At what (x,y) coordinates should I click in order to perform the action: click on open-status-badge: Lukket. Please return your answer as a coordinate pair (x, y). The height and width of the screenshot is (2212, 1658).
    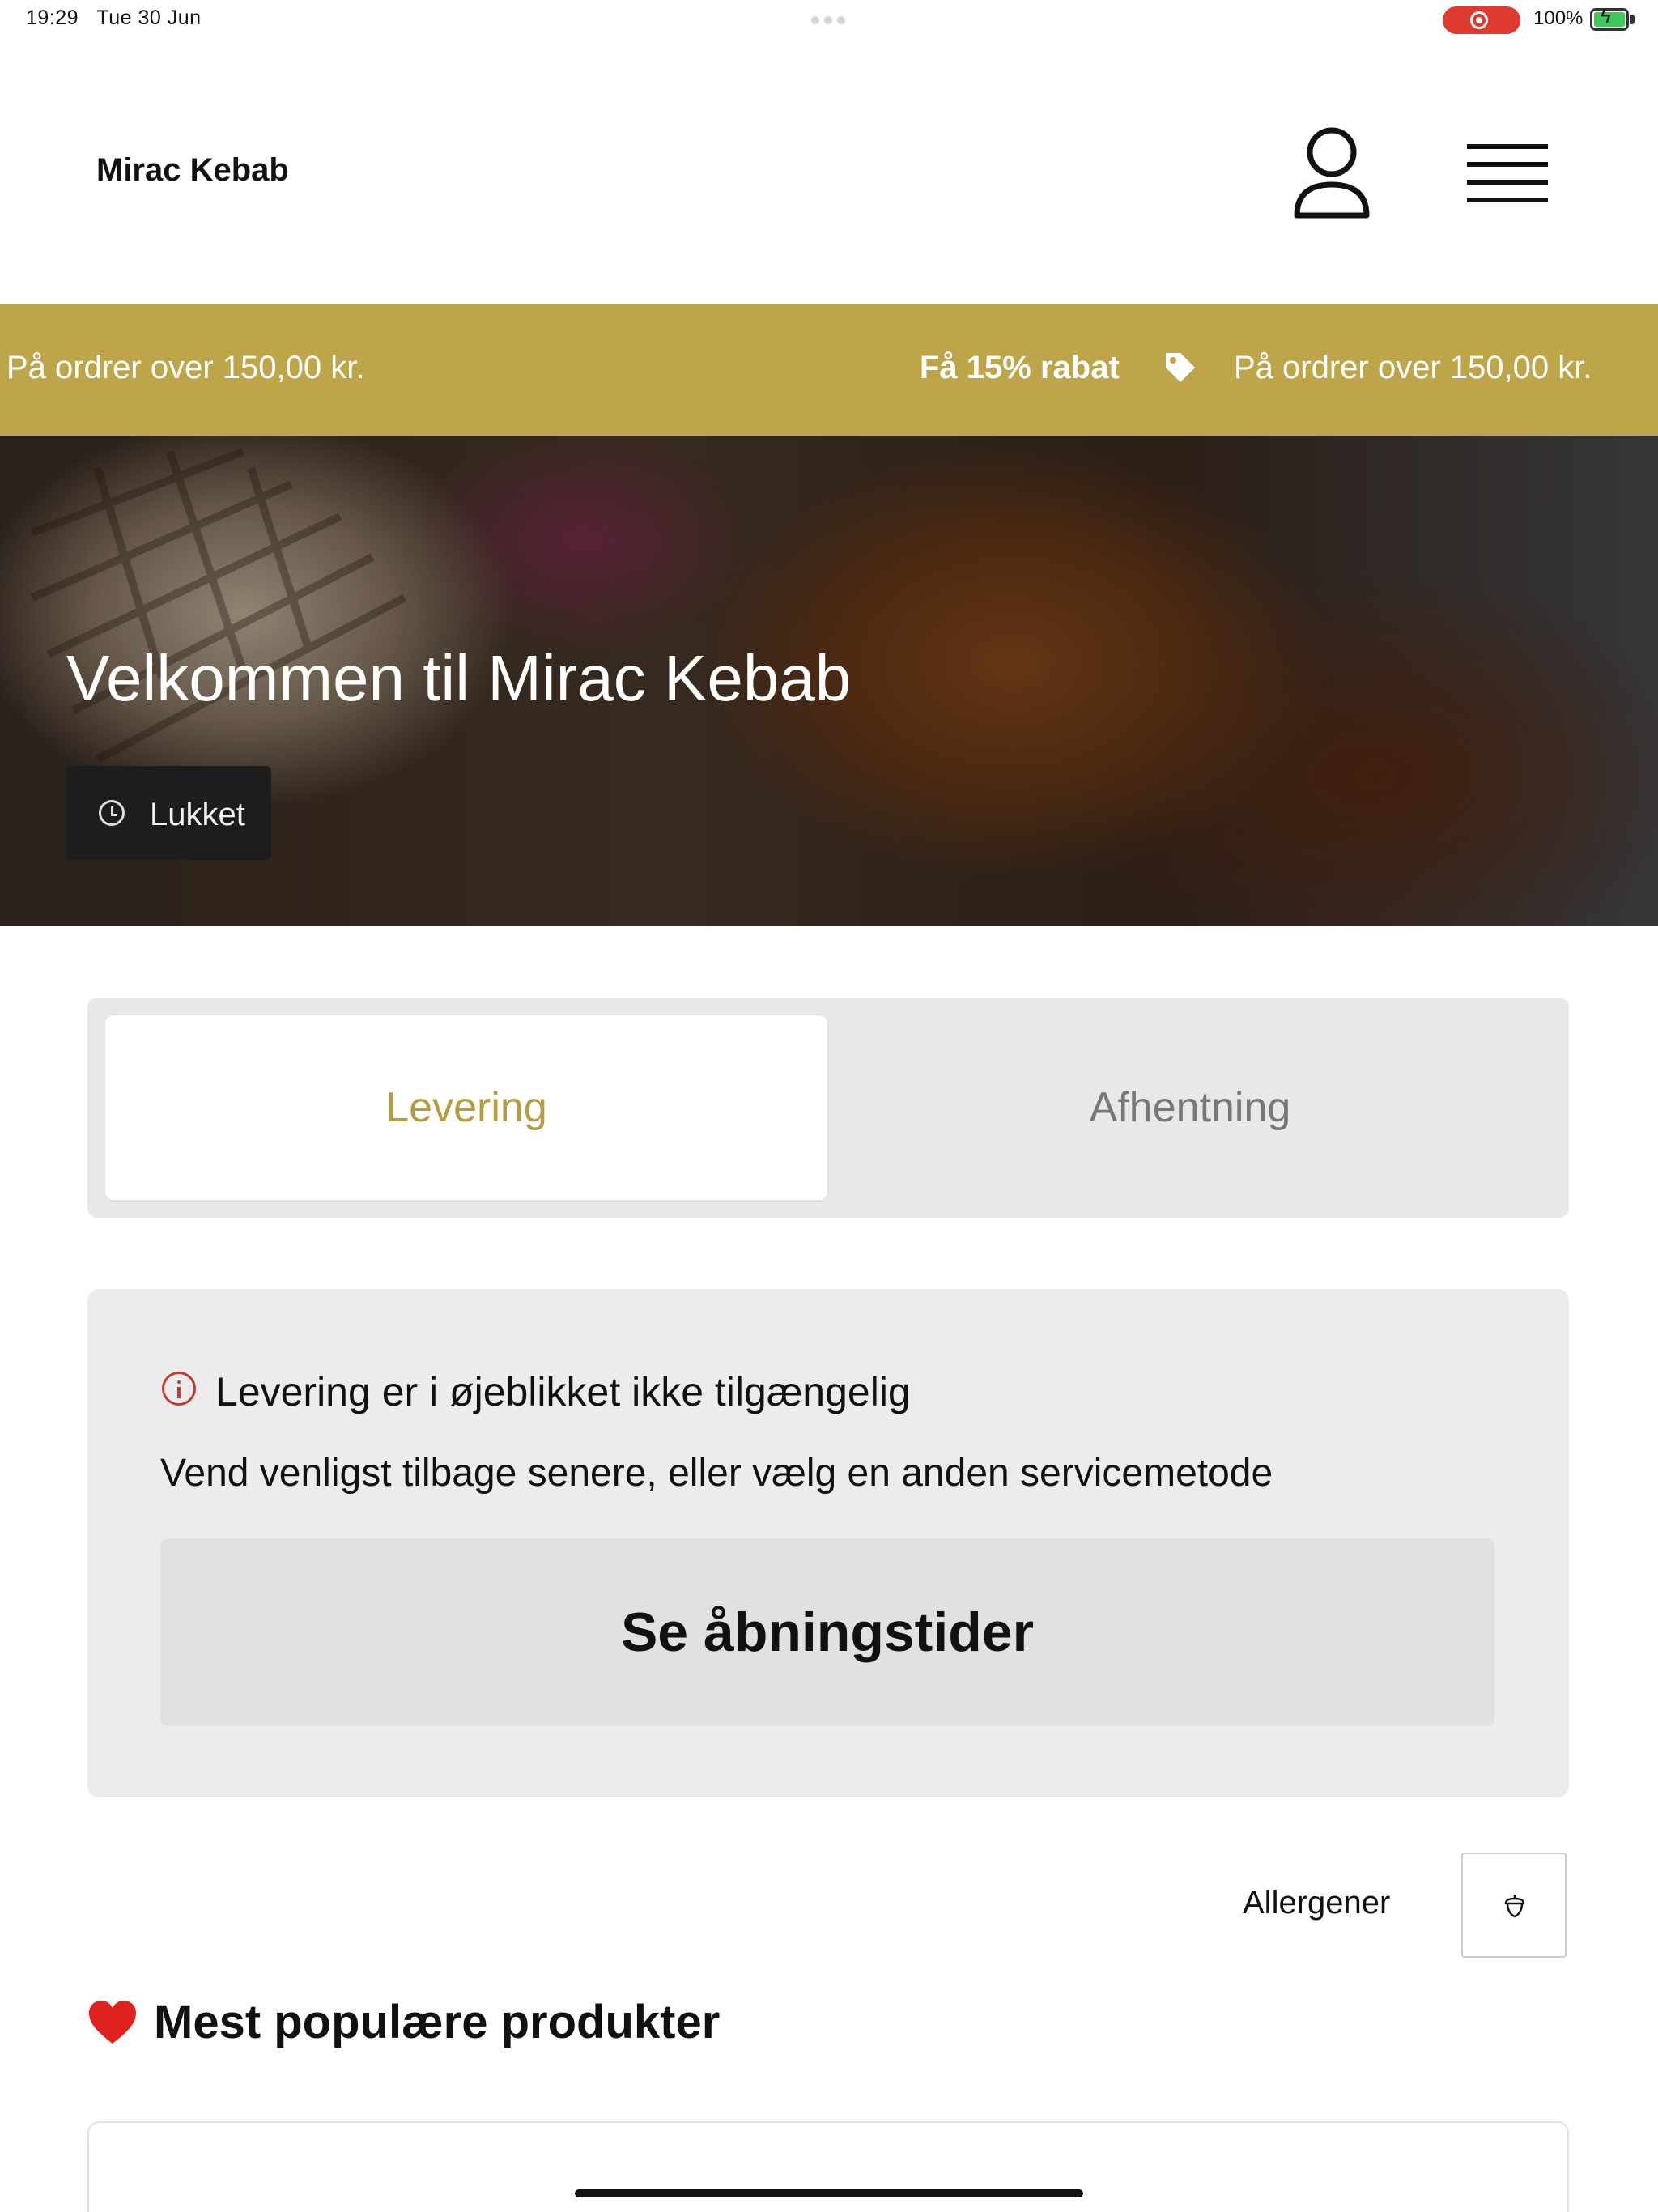
    Looking at the image, I should click on (168, 813).